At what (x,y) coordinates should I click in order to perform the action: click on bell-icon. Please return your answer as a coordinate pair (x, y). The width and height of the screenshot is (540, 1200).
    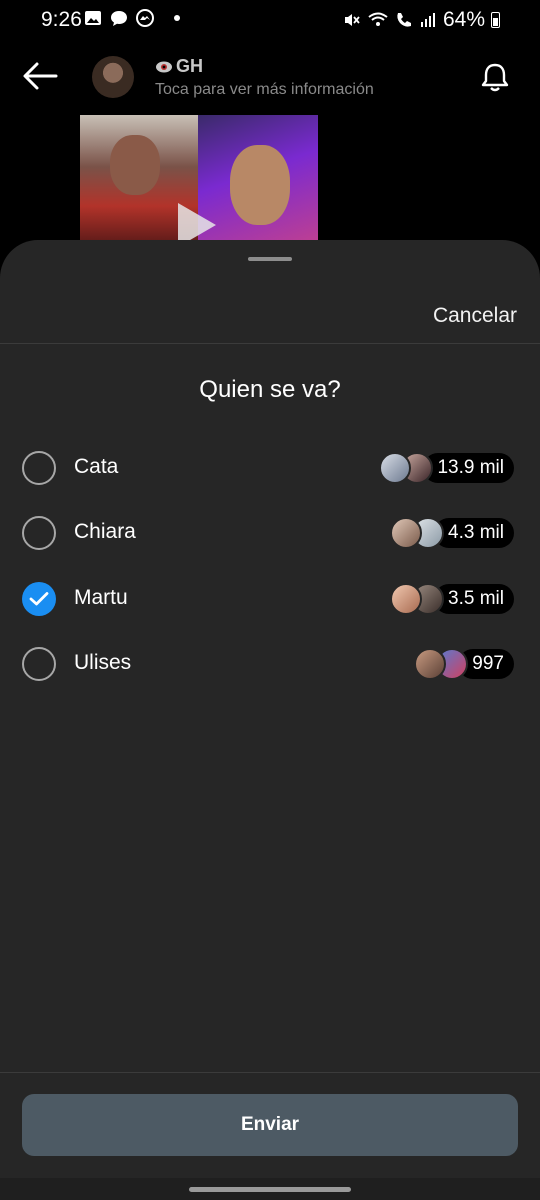
    Looking at the image, I should click on (495, 77).